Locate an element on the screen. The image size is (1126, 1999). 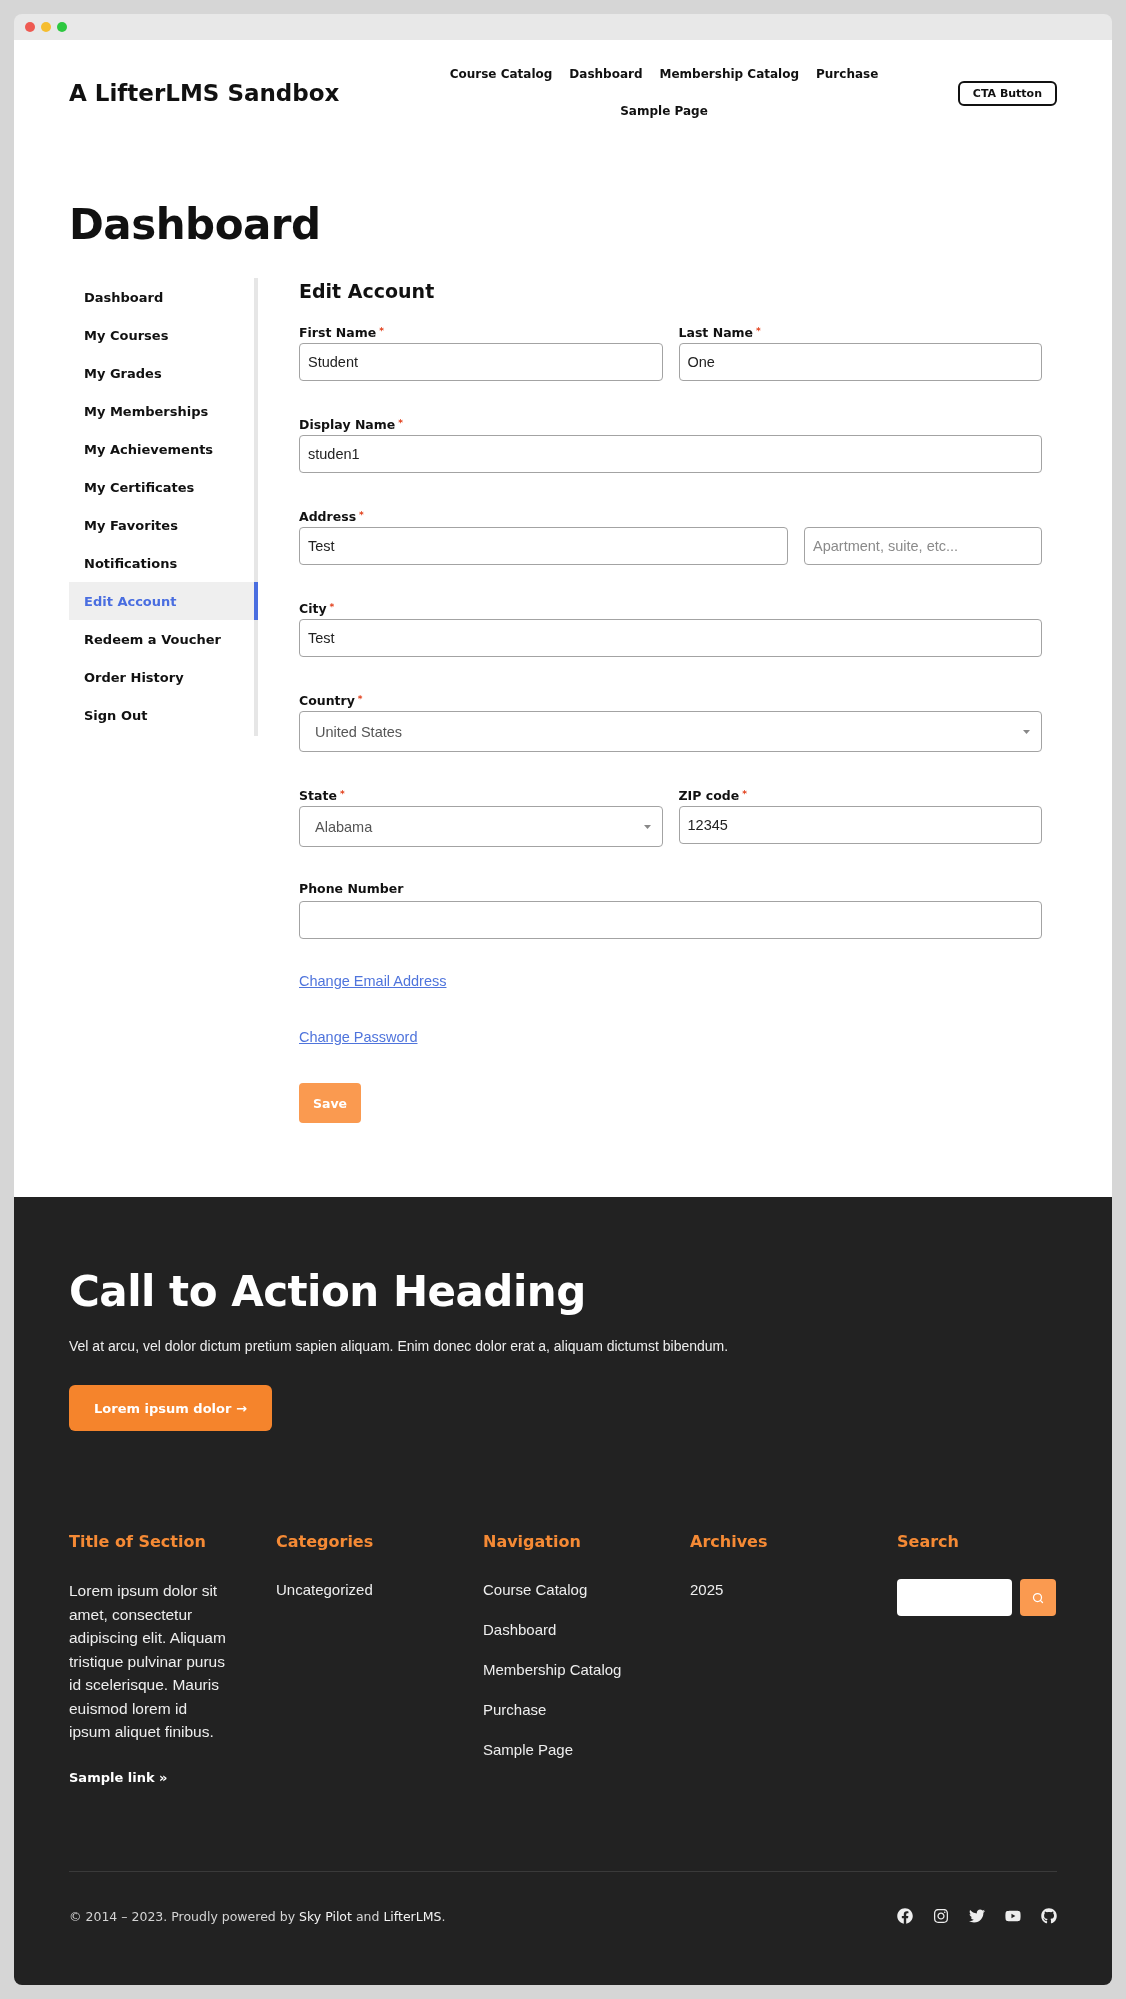
input-field is located at coordinates (670, 920).